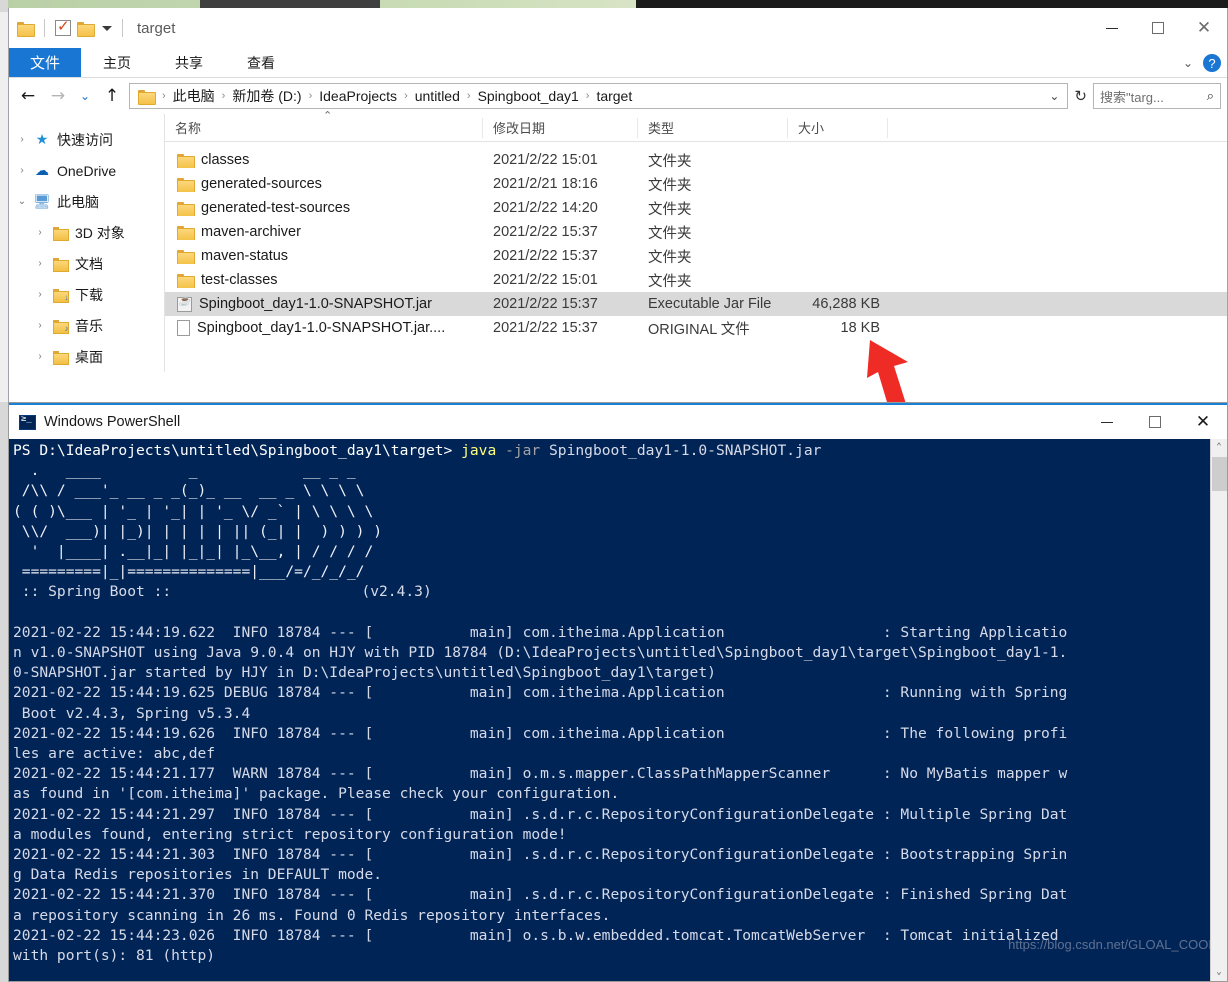  What do you see at coordinates (112, 422) in the screenshot?
I see `powershell-title: Windows PowerShell` at bounding box center [112, 422].